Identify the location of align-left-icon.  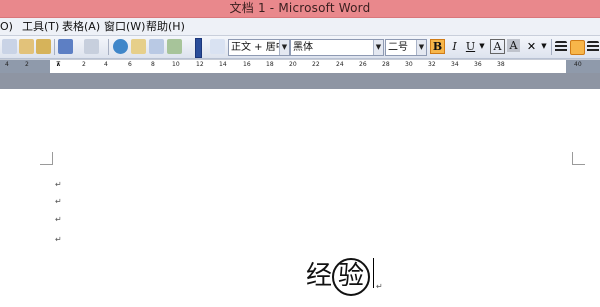
(561, 47).